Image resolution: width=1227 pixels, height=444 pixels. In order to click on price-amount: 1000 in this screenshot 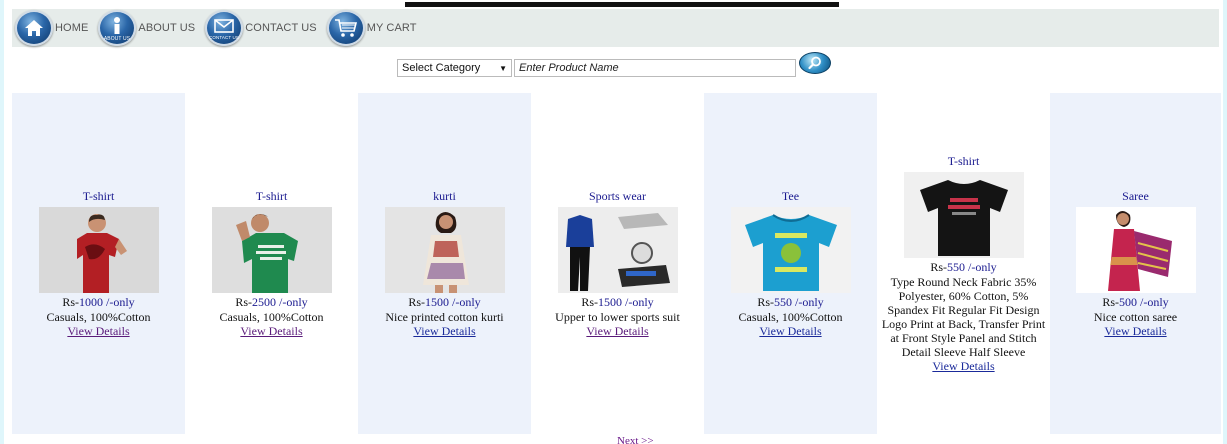, I will do `click(91, 301)`.